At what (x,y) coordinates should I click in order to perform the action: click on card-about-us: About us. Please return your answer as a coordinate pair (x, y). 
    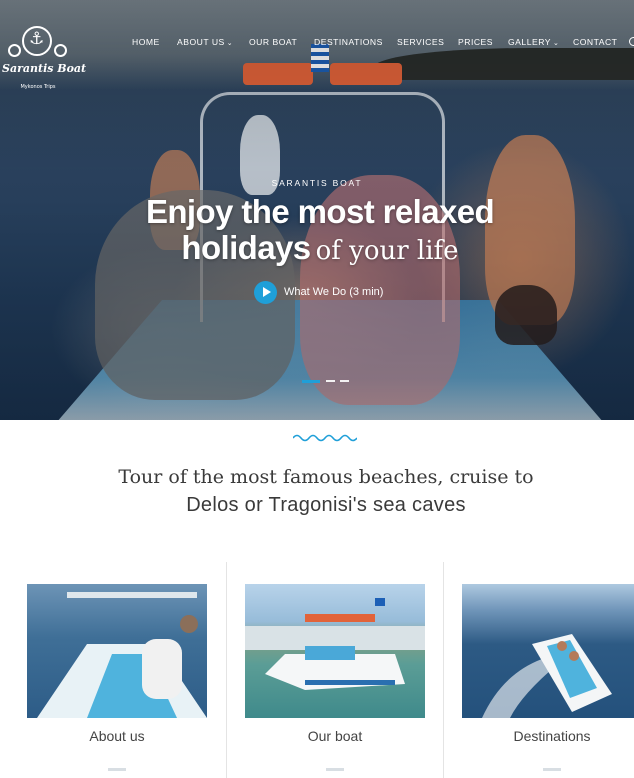
    Looking at the image, I should click on (117, 681).